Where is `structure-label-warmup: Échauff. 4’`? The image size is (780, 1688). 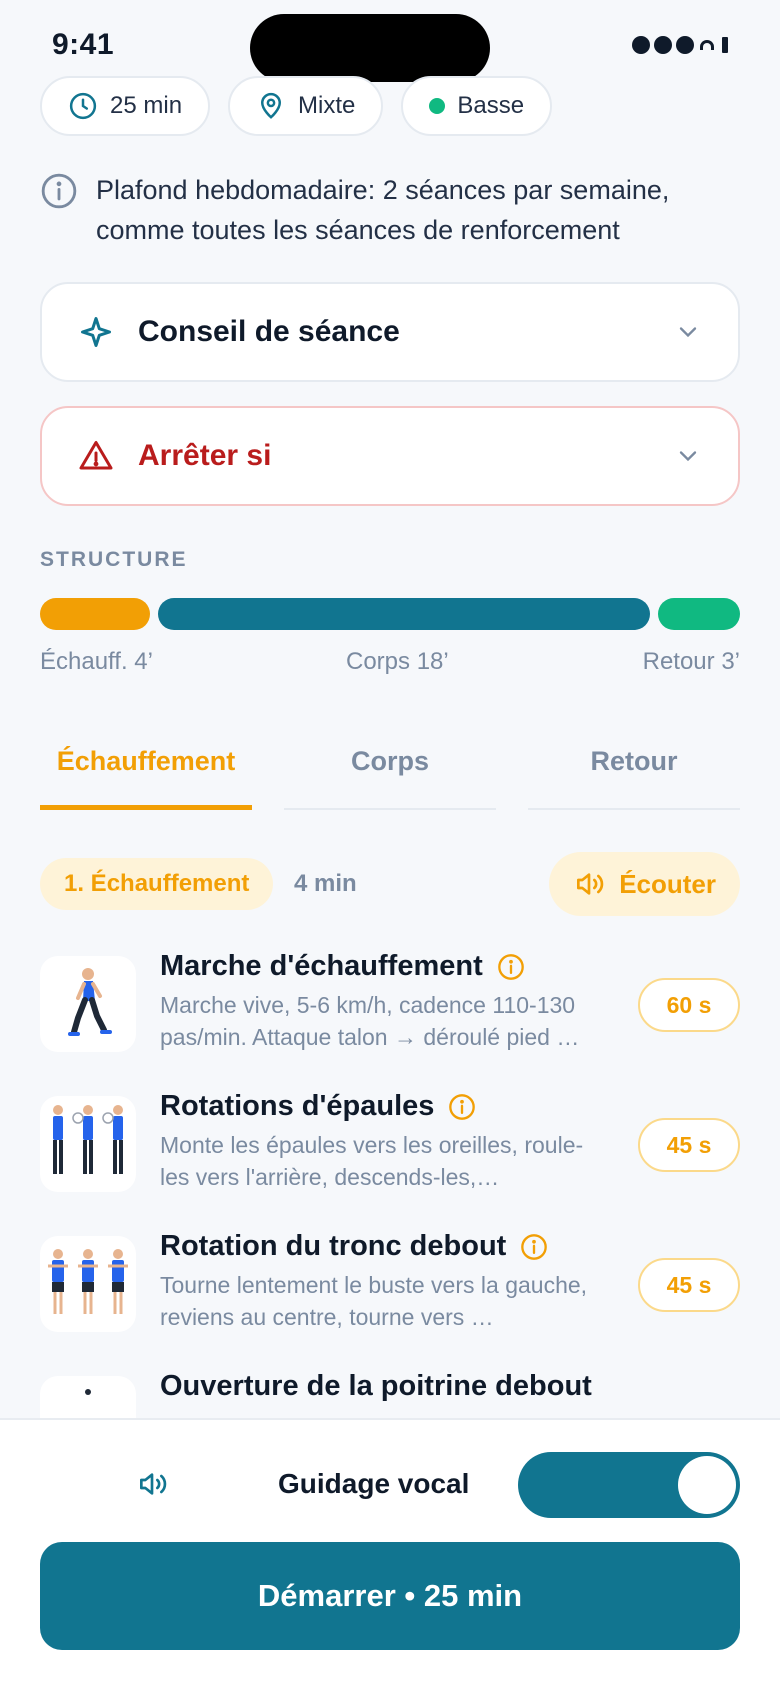
structure-label-warmup: Échauff. 4’ is located at coordinates (96, 661).